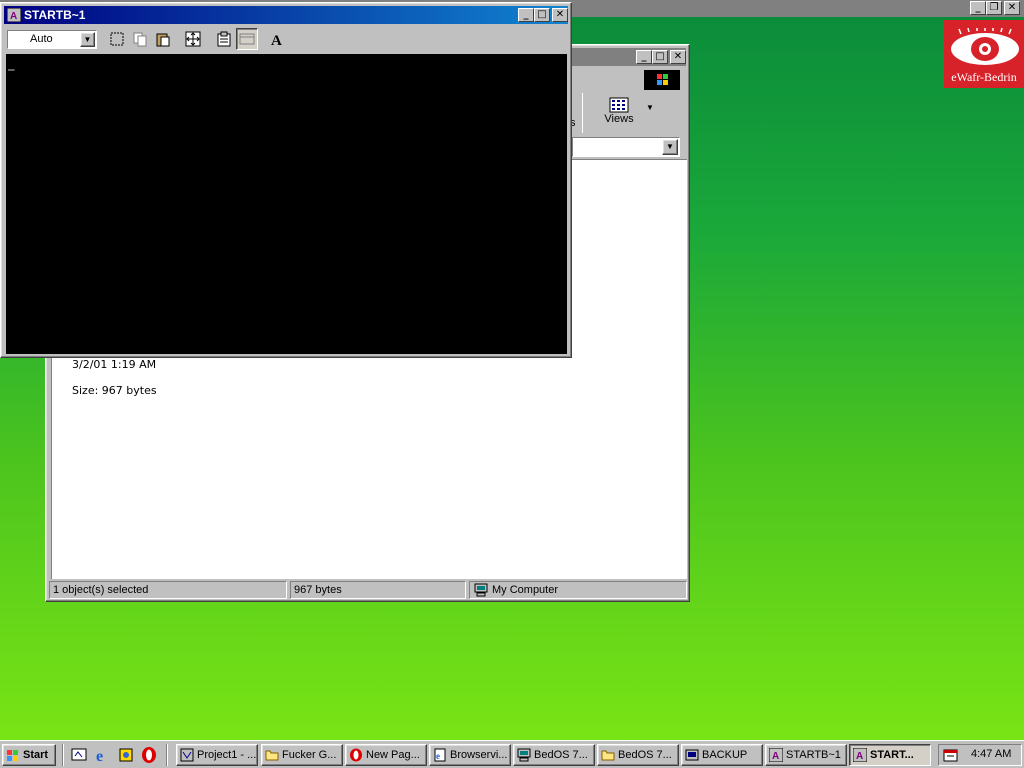 The width and height of the screenshot is (1024, 768). I want to click on status-selected: 1 object(s) selected, so click(168, 590).